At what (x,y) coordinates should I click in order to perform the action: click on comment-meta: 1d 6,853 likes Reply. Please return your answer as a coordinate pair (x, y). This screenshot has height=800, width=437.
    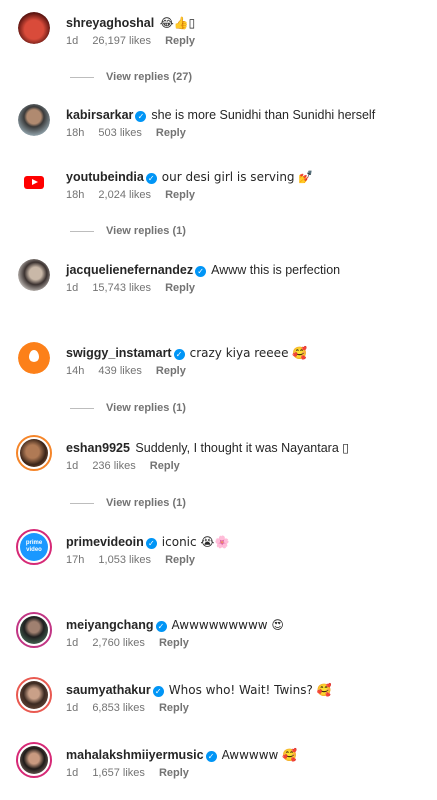
    Looking at the image, I should click on (133, 708).